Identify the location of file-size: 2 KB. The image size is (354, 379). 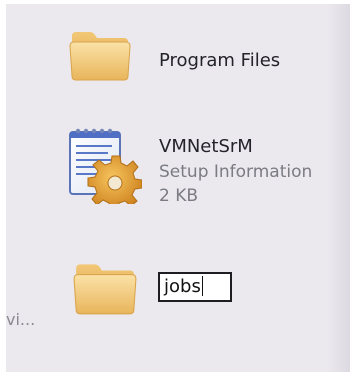
(179, 196).